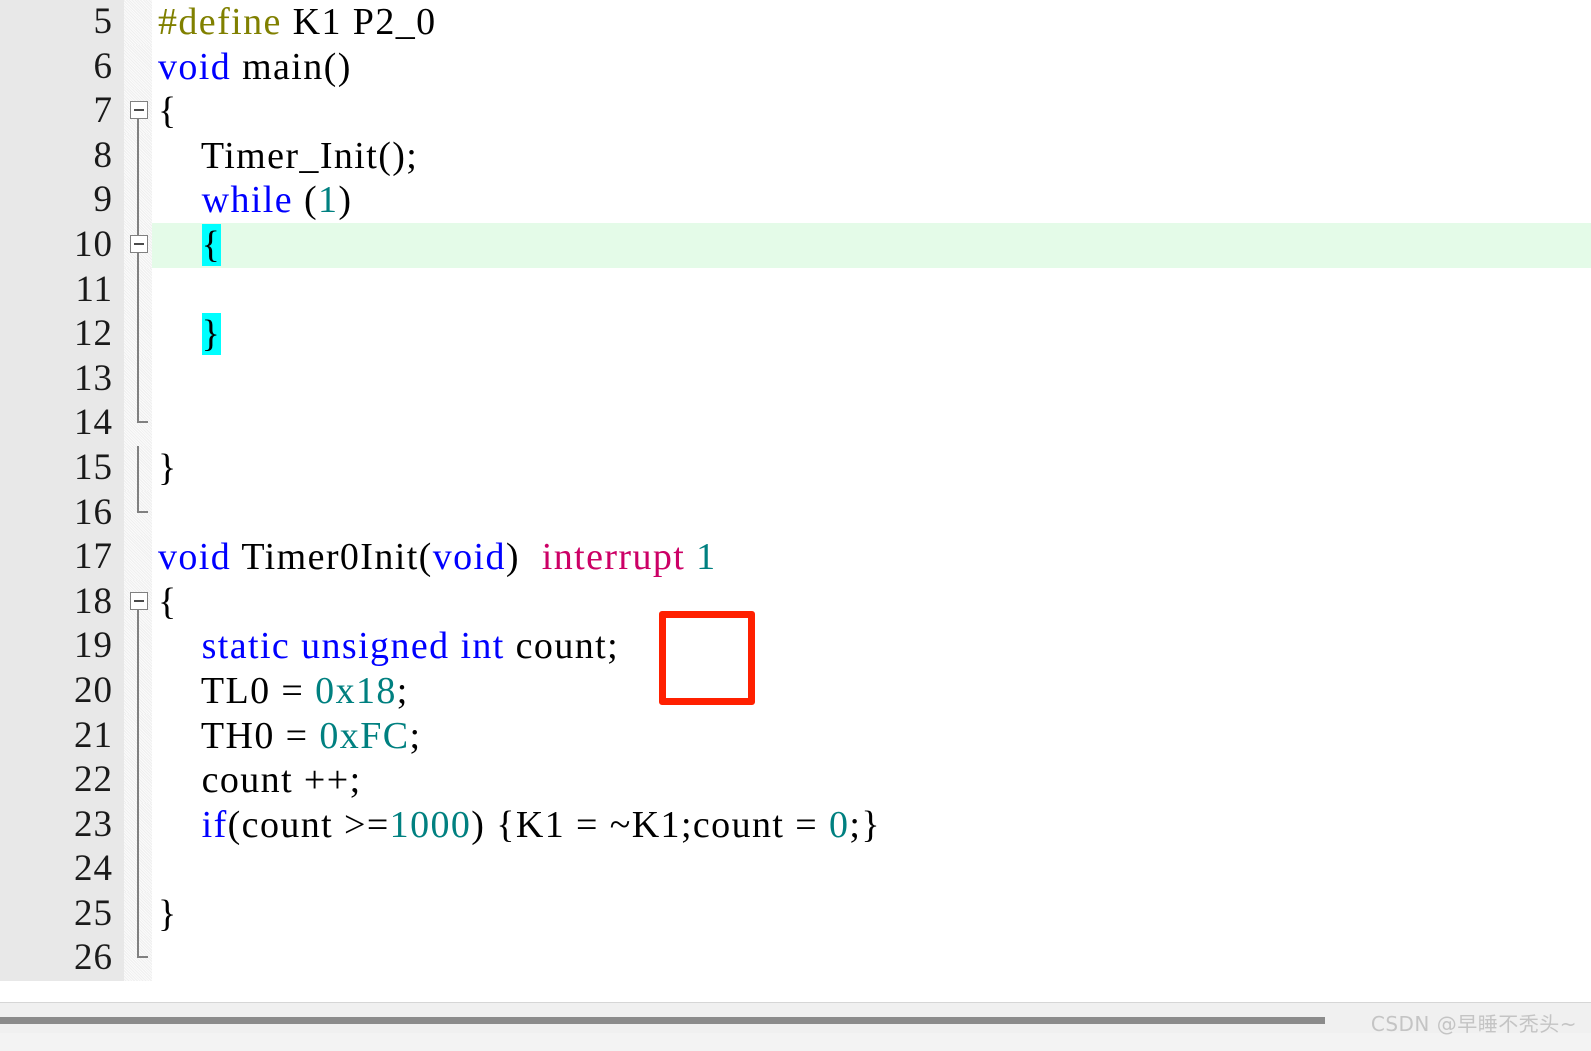 This screenshot has width=1591, height=1051. What do you see at coordinates (62, 334) in the screenshot?
I see `line-number: 12` at bounding box center [62, 334].